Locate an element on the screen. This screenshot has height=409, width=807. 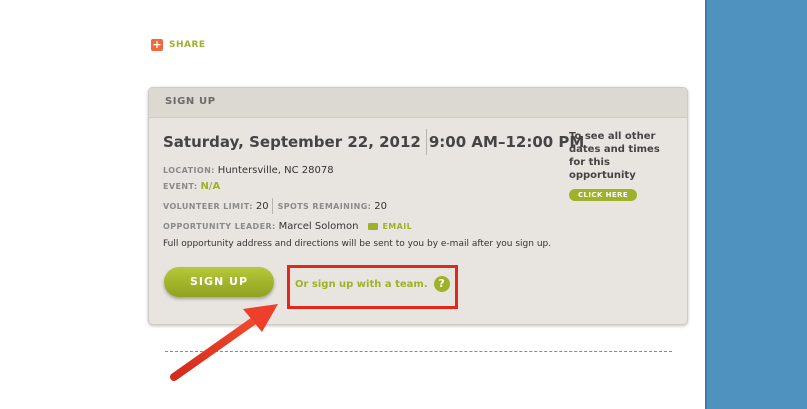
event-date: Saturday, September 22, 2012 is located at coordinates (292, 142).